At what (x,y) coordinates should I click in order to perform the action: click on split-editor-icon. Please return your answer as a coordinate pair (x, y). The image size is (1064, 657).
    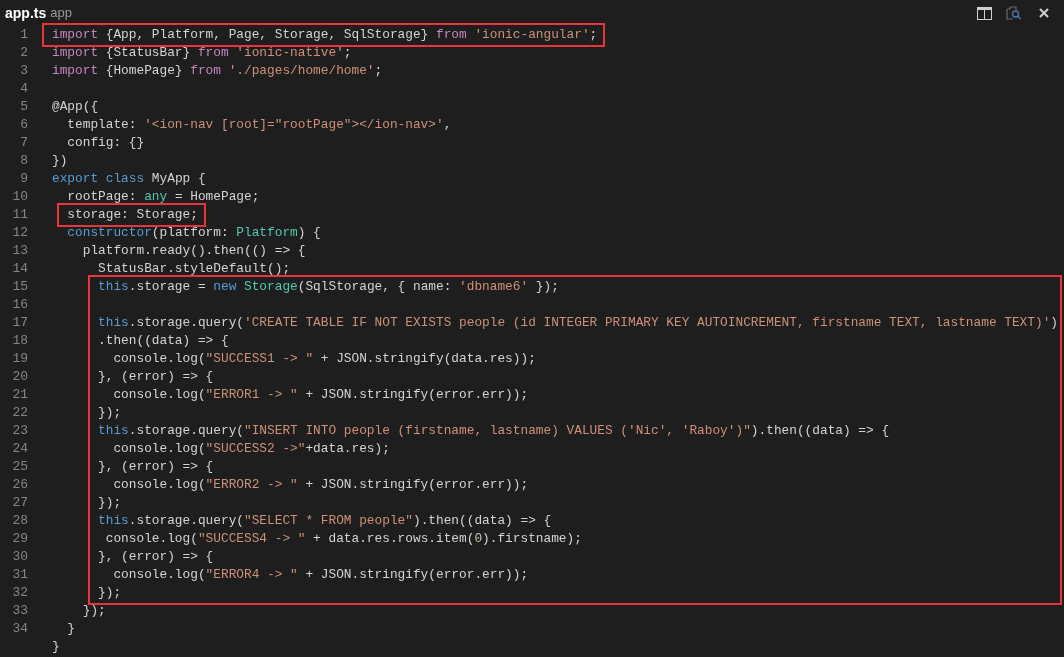
    Looking at the image, I should click on (984, 13).